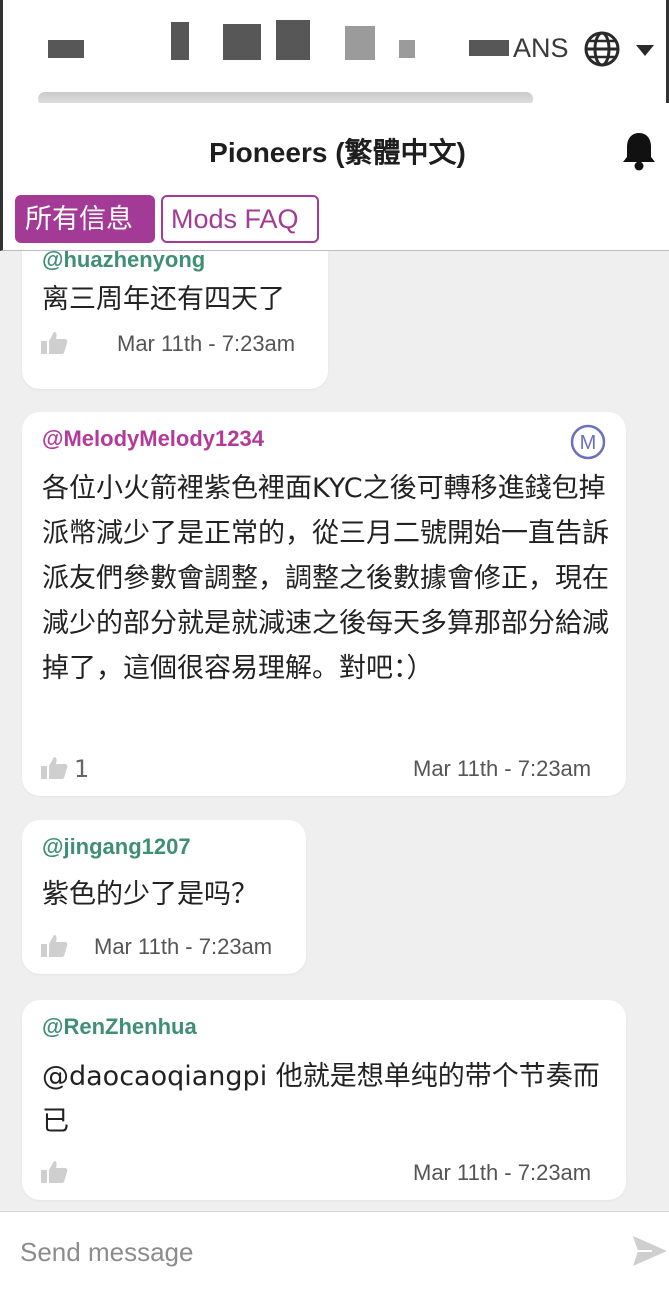  Describe the element at coordinates (123, 262) in the screenshot. I see `message-author: @huazhenyong` at that location.